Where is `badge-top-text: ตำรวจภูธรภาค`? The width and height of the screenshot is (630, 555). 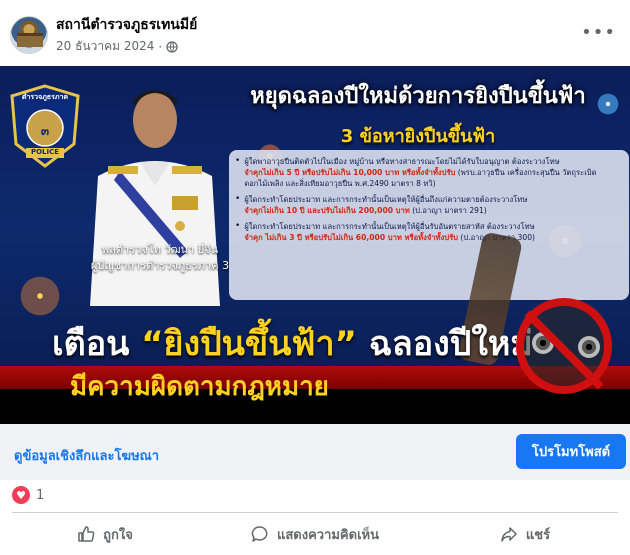
badge-top-text: ตำรวจภูธรภาค is located at coordinates (45, 97).